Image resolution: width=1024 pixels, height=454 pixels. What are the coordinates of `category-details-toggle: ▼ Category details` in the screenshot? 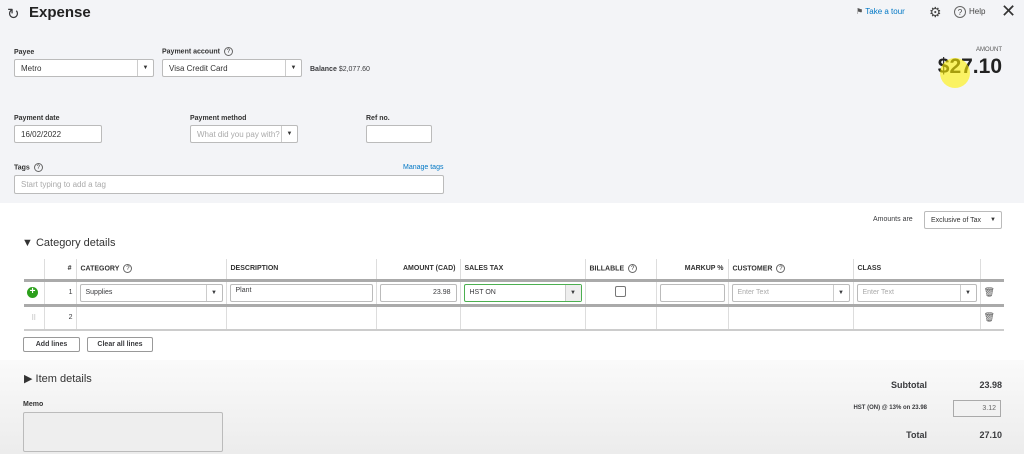 It's located at (68, 243).